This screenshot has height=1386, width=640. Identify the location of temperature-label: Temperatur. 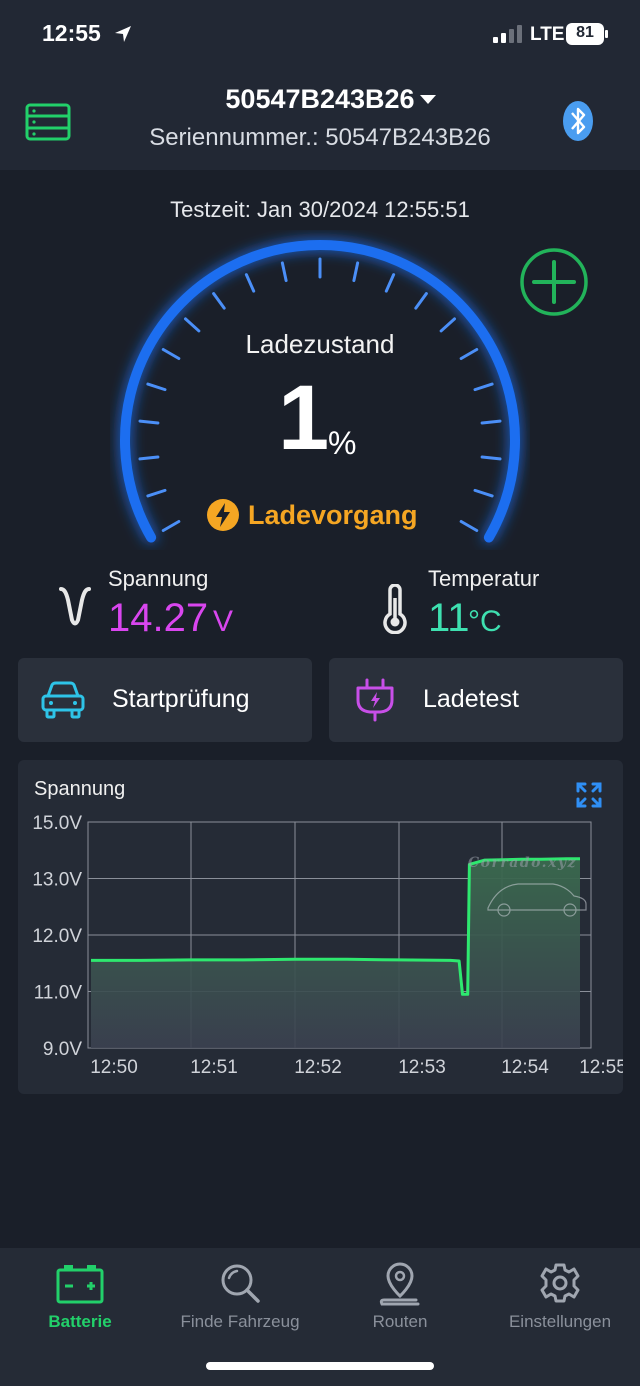
(484, 578).